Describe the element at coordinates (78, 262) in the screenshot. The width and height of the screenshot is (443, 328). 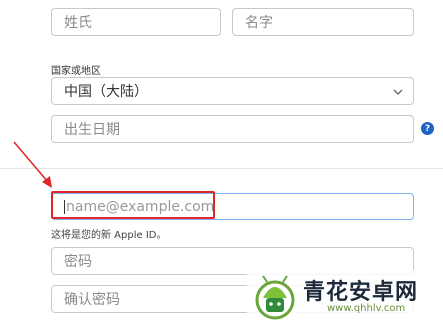
I see `password-placeholder: 密码` at that location.